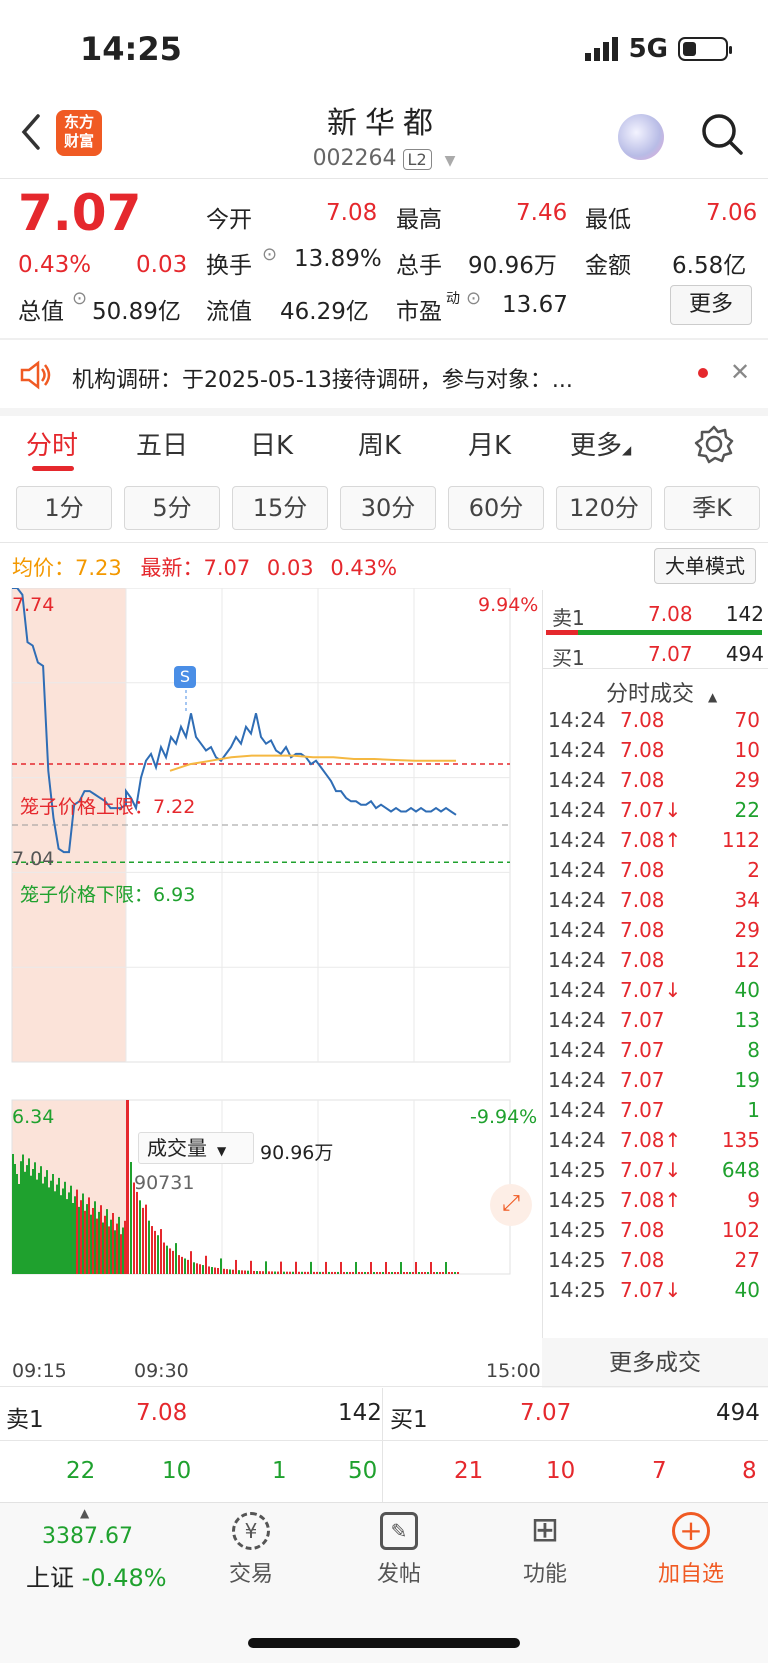 Image resolution: width=768 pixels, height=1663 pixels. What do you see at coordinates (64, 508) in the screenshot?
I see `ktab-1min: 1分` at bounding box center [64, 508].